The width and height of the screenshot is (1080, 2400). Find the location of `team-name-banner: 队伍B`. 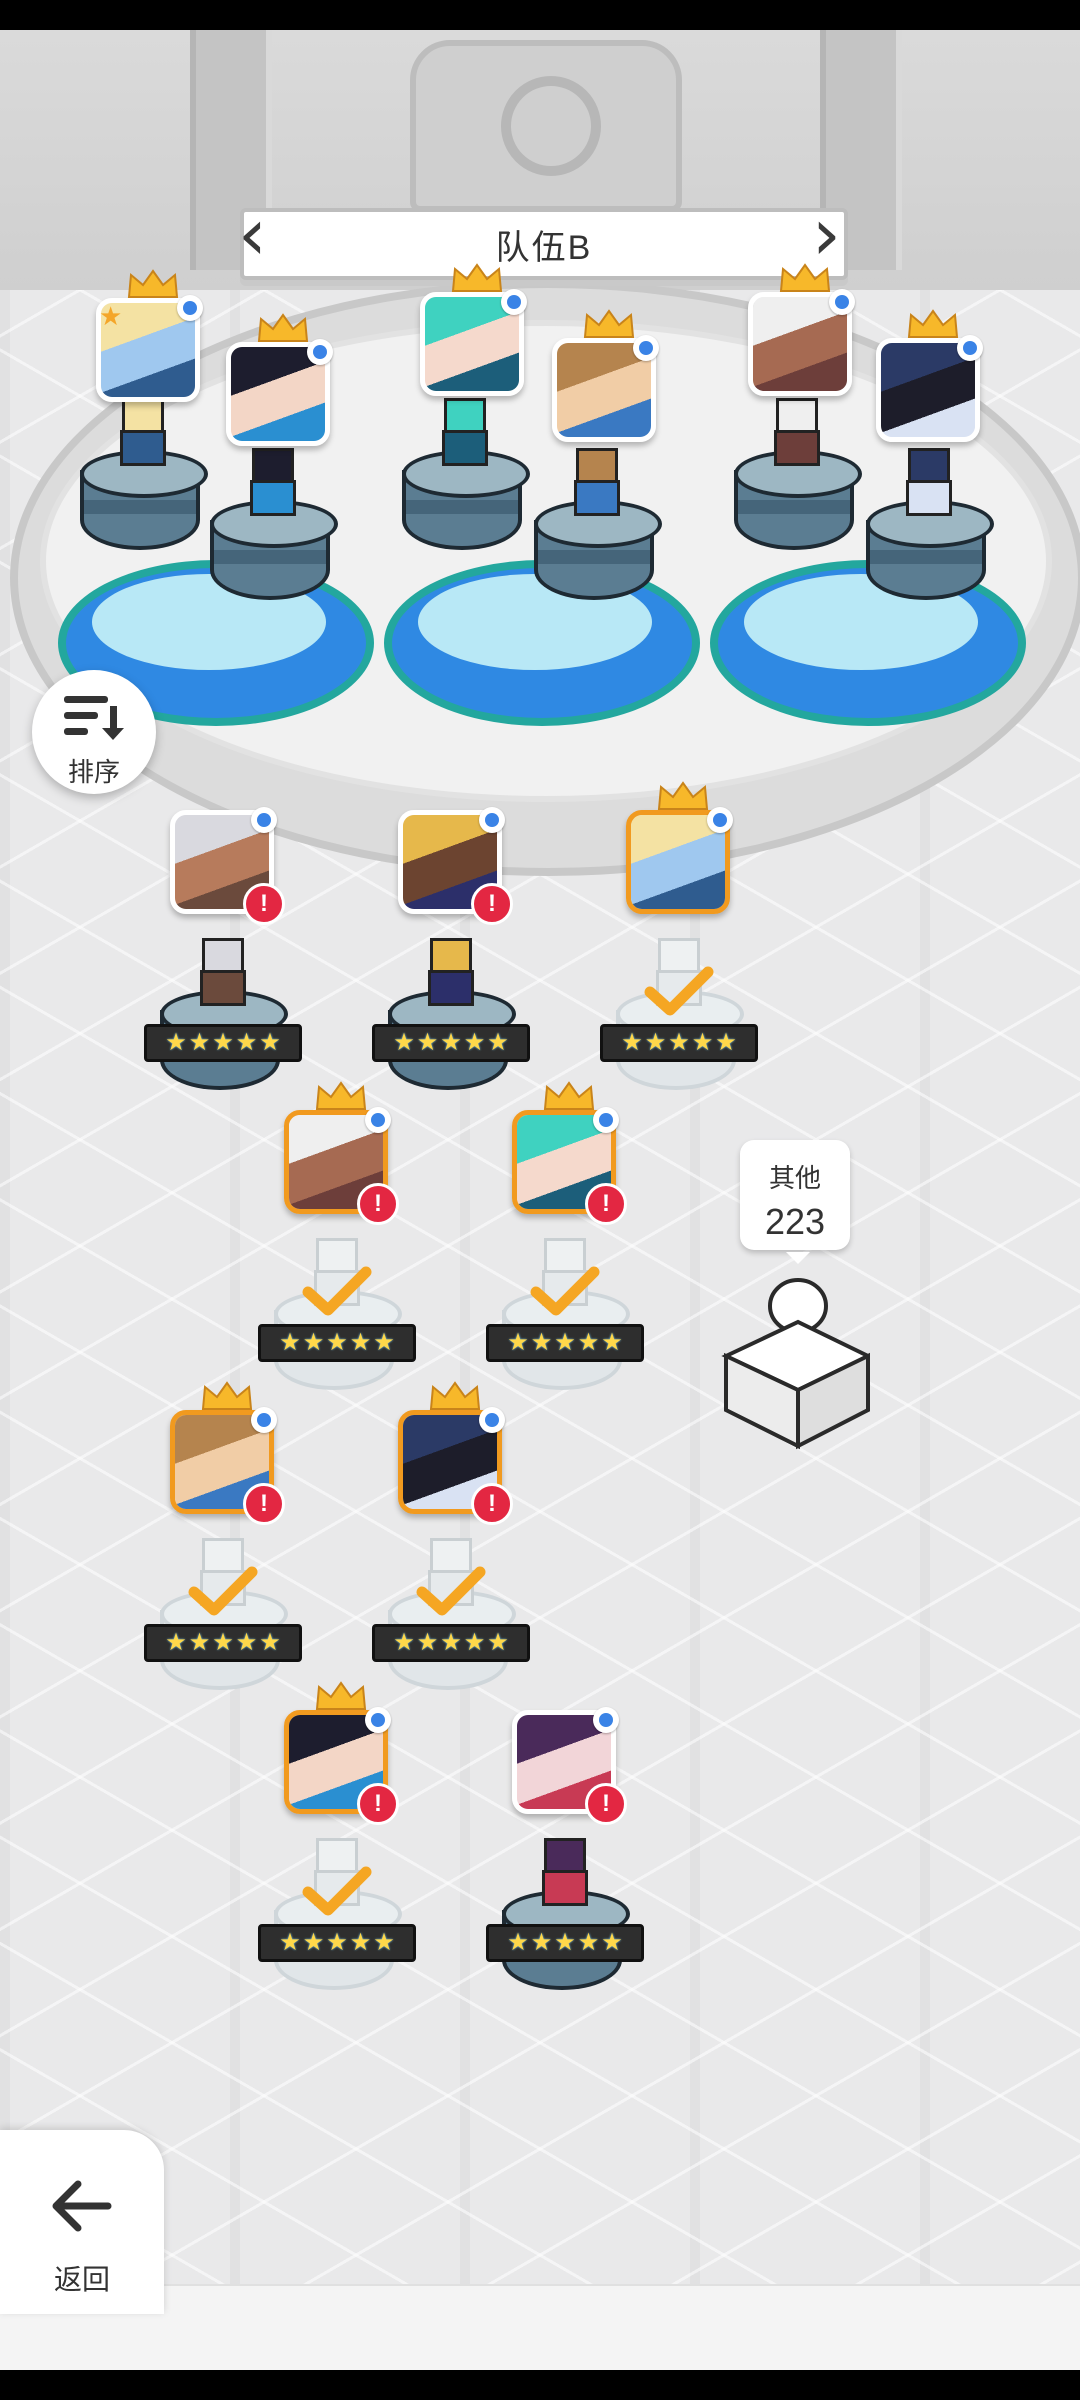

team-name-banner: 队伍B is located at coordinates (544, 244).